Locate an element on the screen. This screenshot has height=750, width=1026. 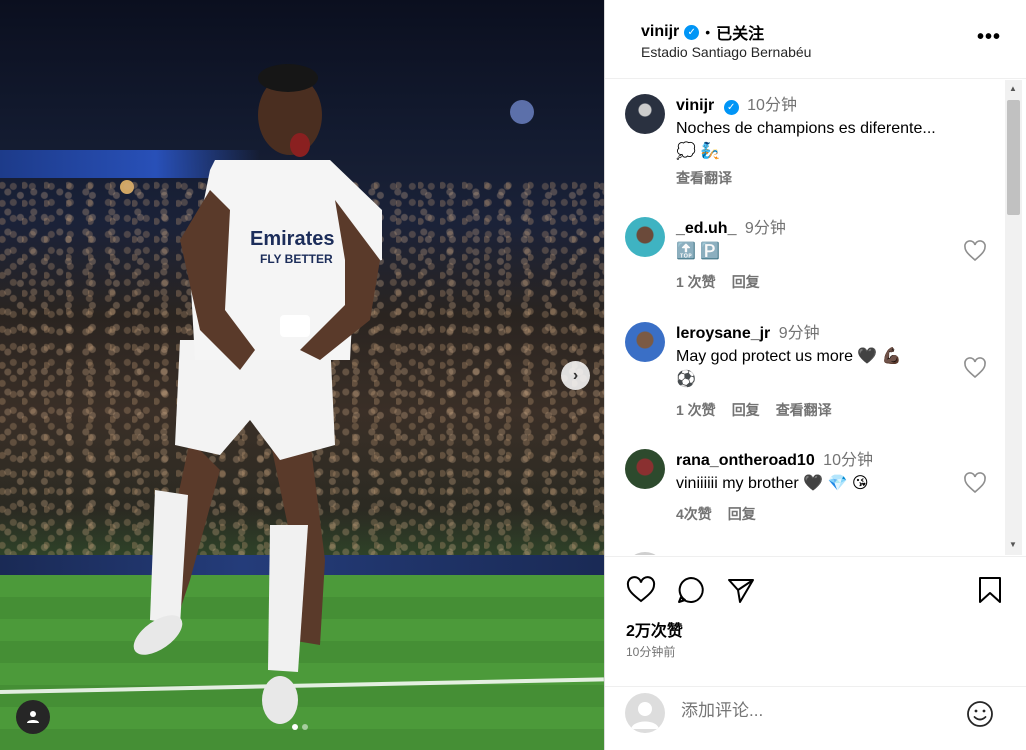
caption-username: vinijr is located at coordinates (695, 105).